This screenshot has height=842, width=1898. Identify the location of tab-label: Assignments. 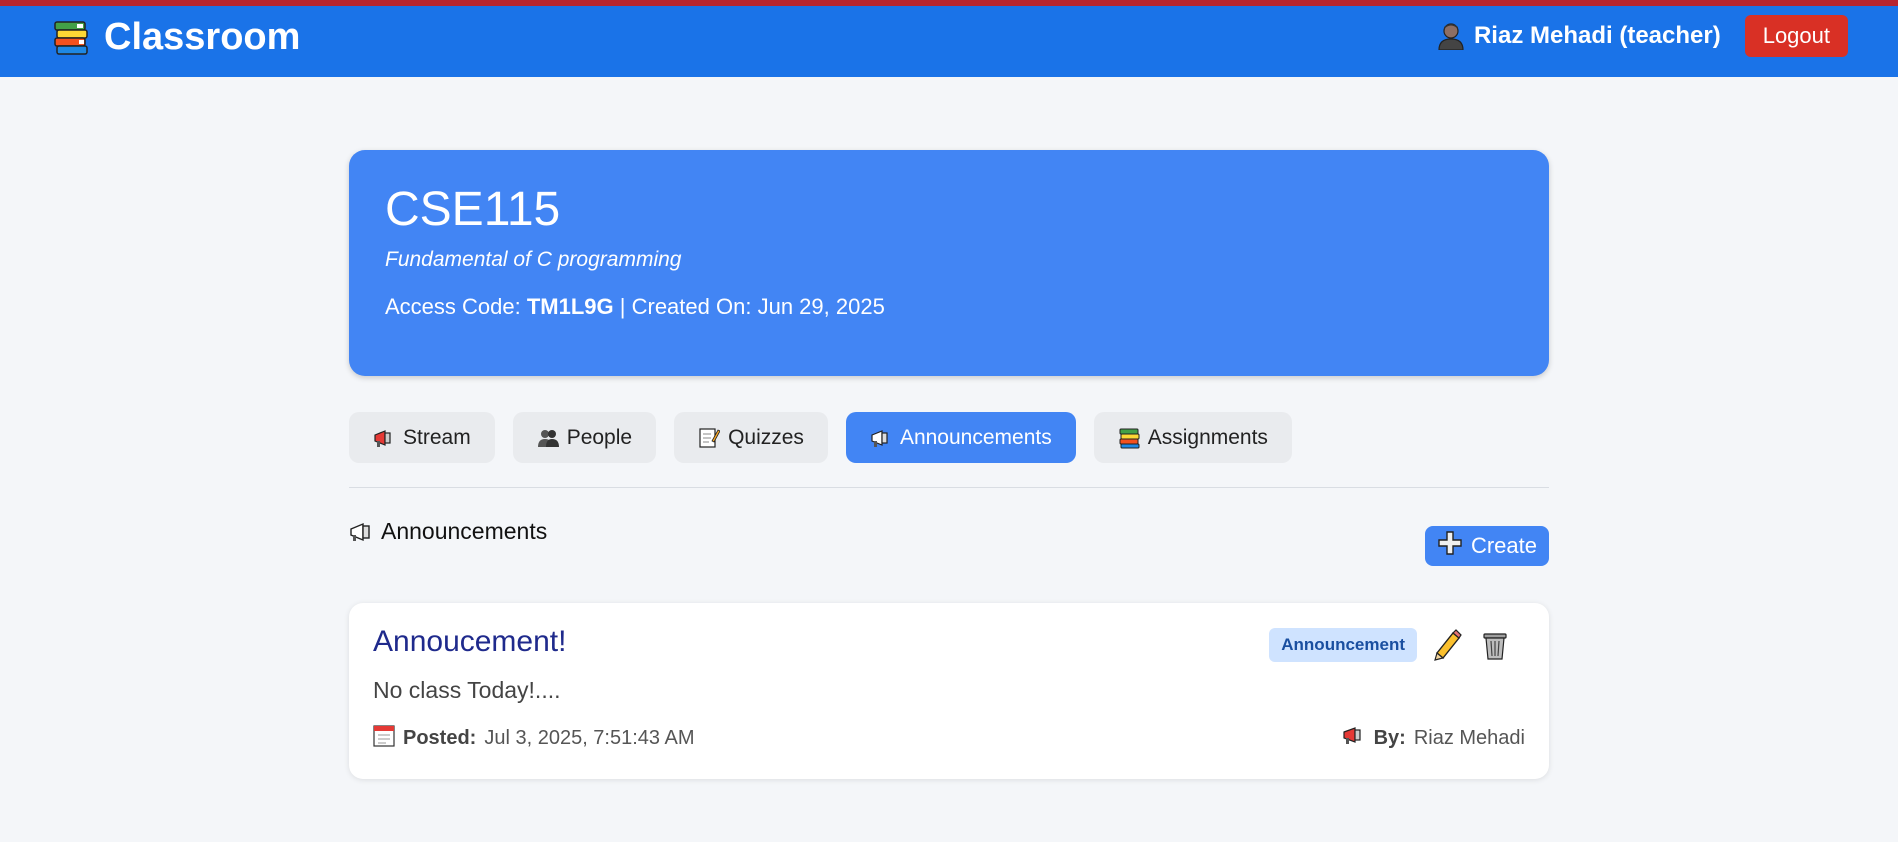
(1207, 437).